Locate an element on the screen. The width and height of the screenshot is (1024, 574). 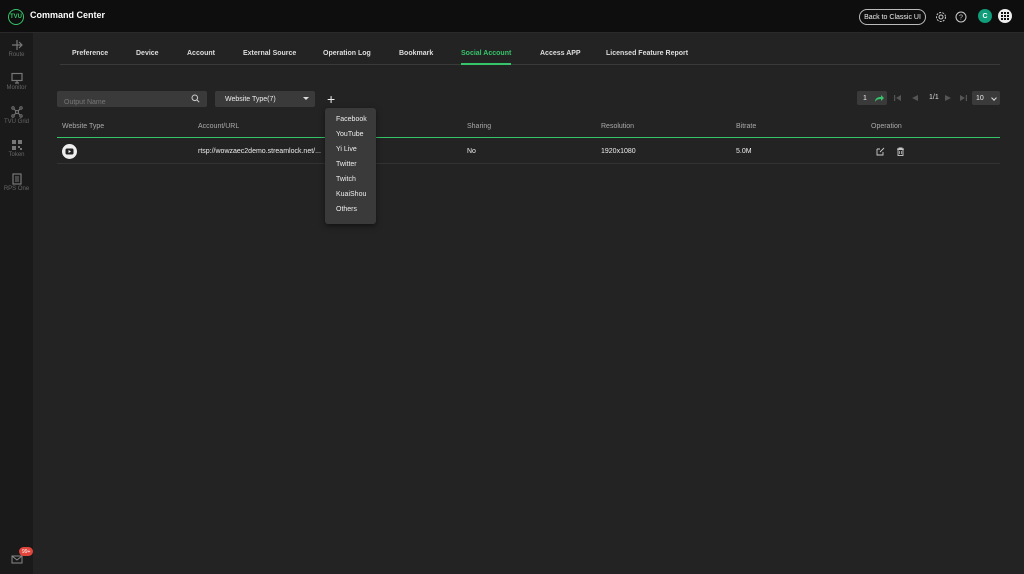
tab-bookmark: Bookmark is located at coordinates (416, 53).